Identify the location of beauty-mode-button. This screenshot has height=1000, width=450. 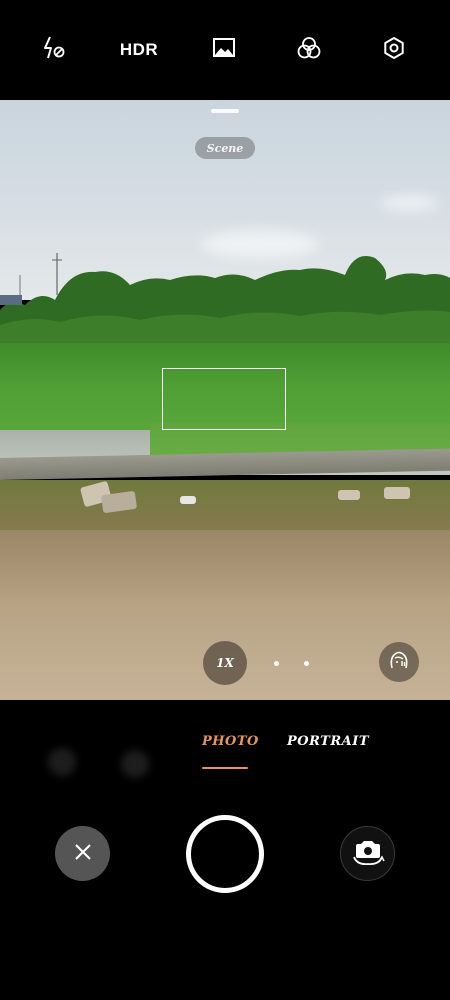
(399, 662).